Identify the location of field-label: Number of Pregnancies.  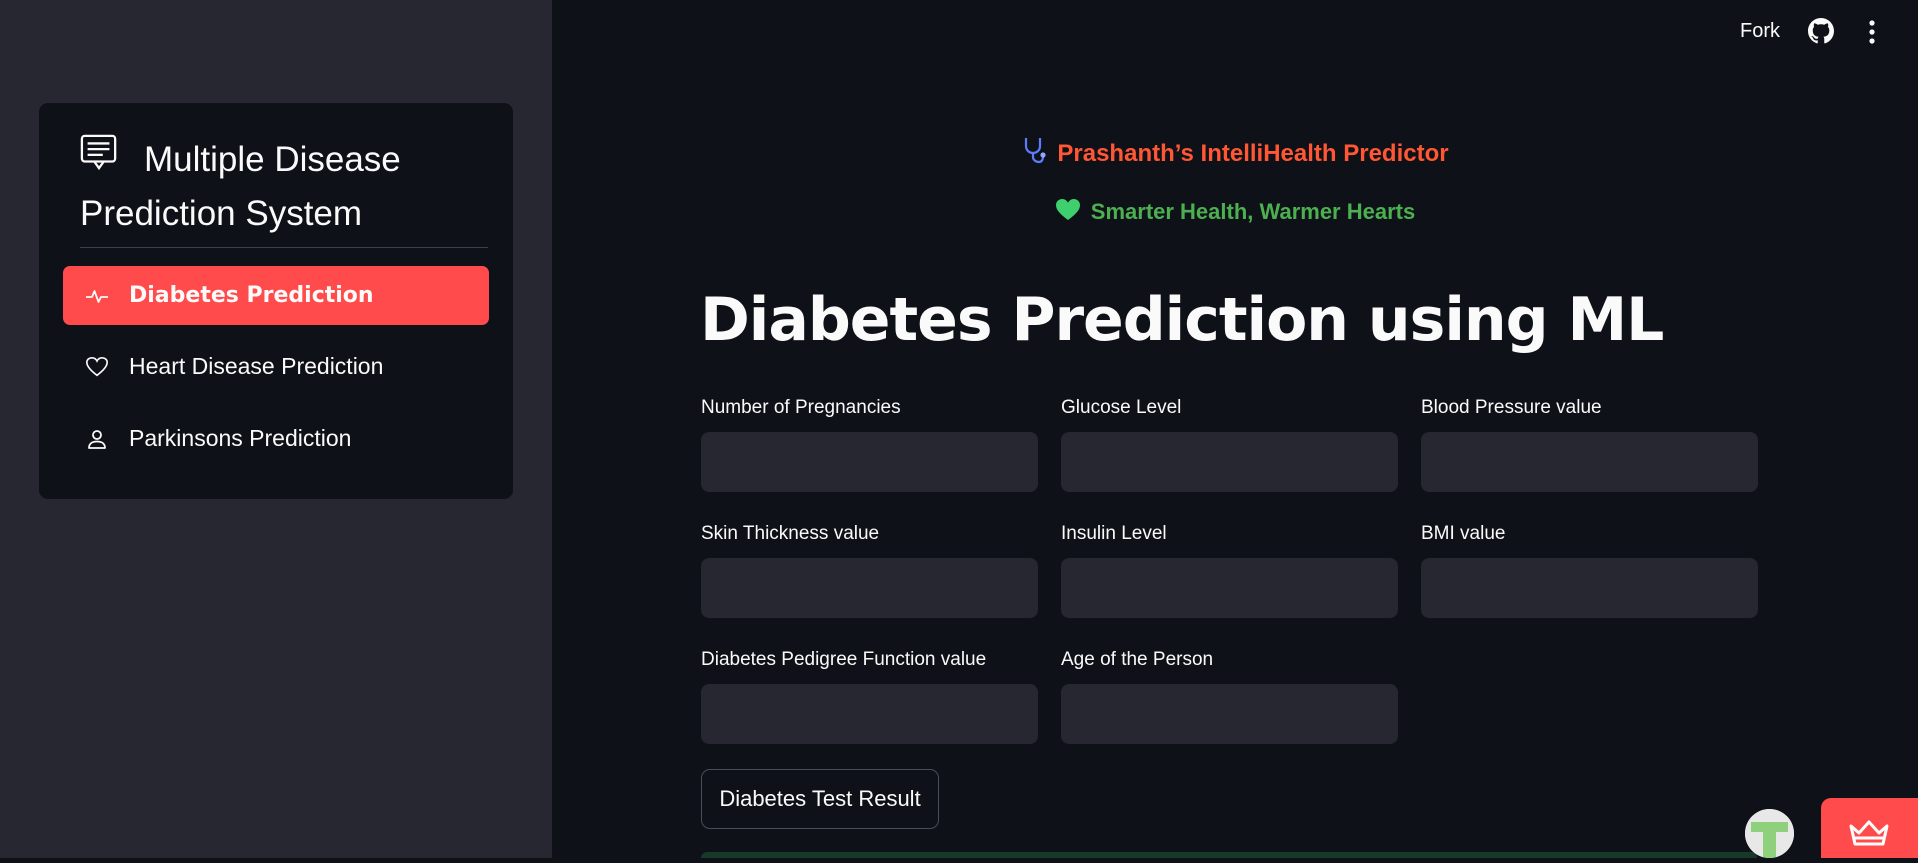
(801, 407).